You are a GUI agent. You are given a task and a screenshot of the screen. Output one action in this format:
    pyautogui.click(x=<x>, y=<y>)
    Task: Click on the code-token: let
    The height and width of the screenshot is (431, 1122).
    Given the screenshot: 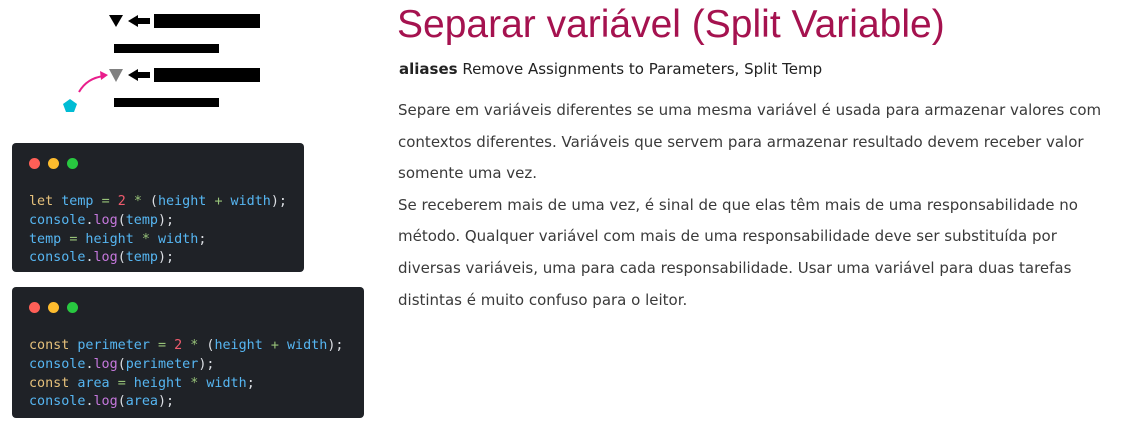 What is the action you would take?
    pyautogui.click(x=41, y=201)
    